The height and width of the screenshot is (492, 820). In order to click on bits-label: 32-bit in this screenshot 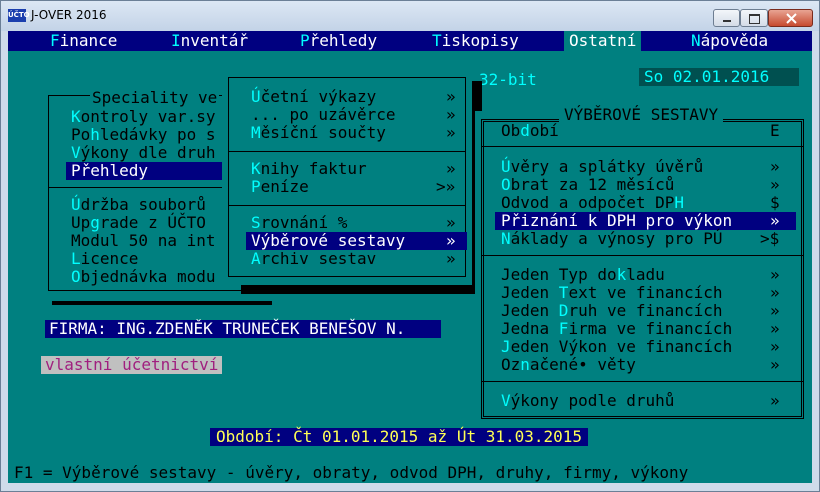, I will do `click(508, 79)`.